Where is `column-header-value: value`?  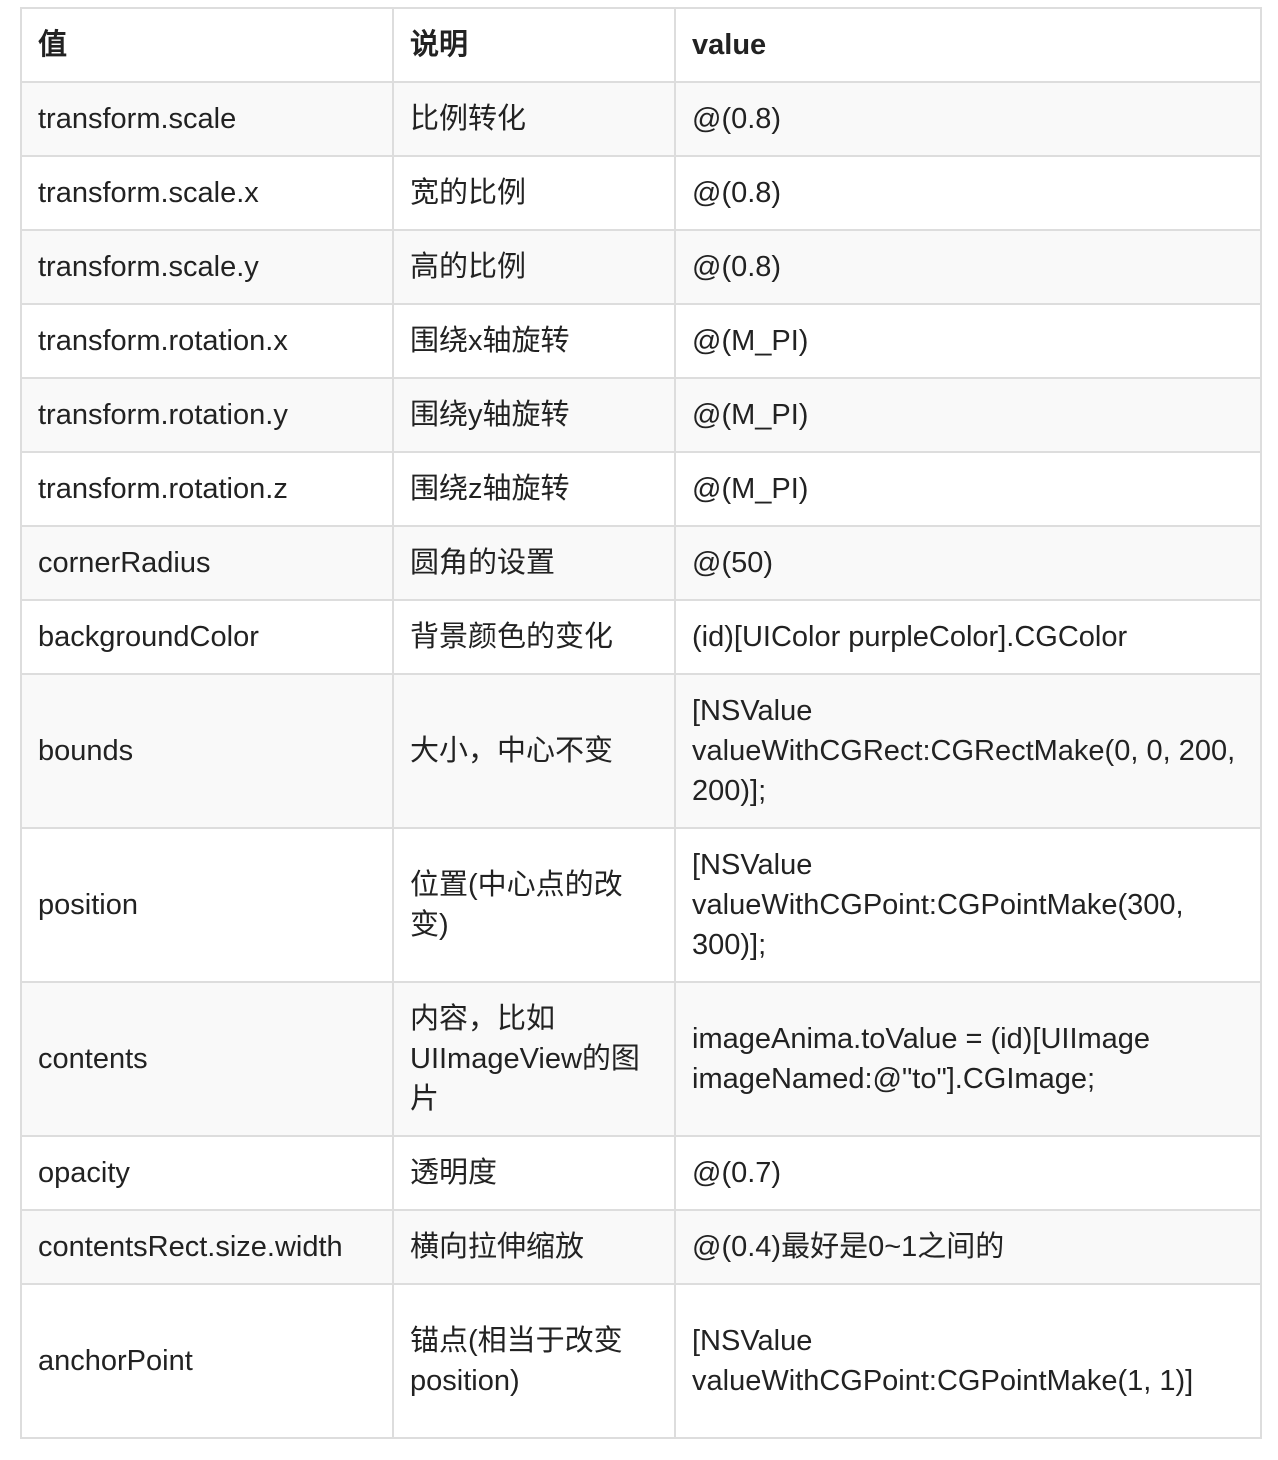
column-header-value: value is located at coordinates (968, 45).